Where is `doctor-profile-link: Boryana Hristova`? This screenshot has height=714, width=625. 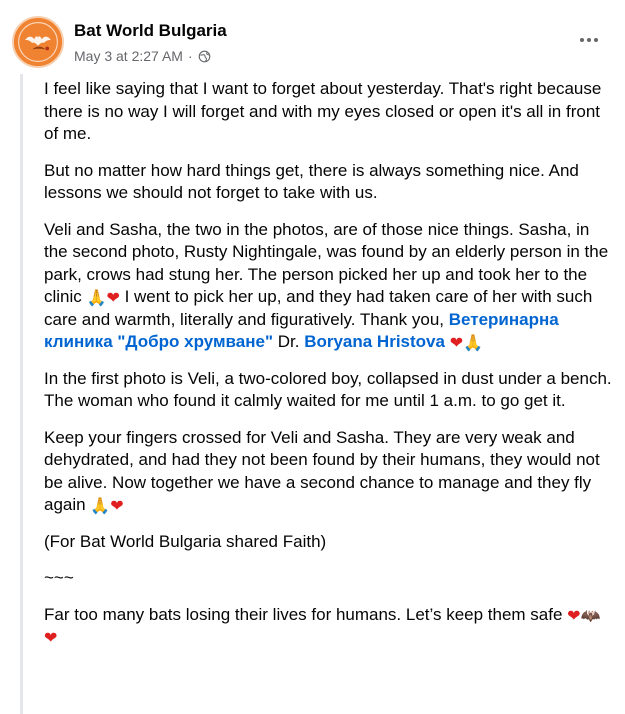 doctor-profile-link: Boryana Hristova is located at coordinates (374, 341).